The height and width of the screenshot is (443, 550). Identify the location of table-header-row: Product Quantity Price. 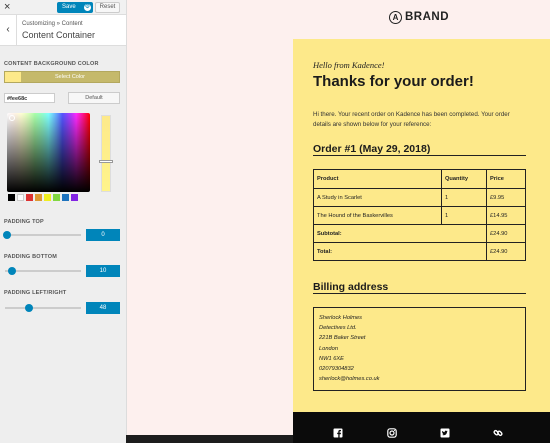
(419, 179).